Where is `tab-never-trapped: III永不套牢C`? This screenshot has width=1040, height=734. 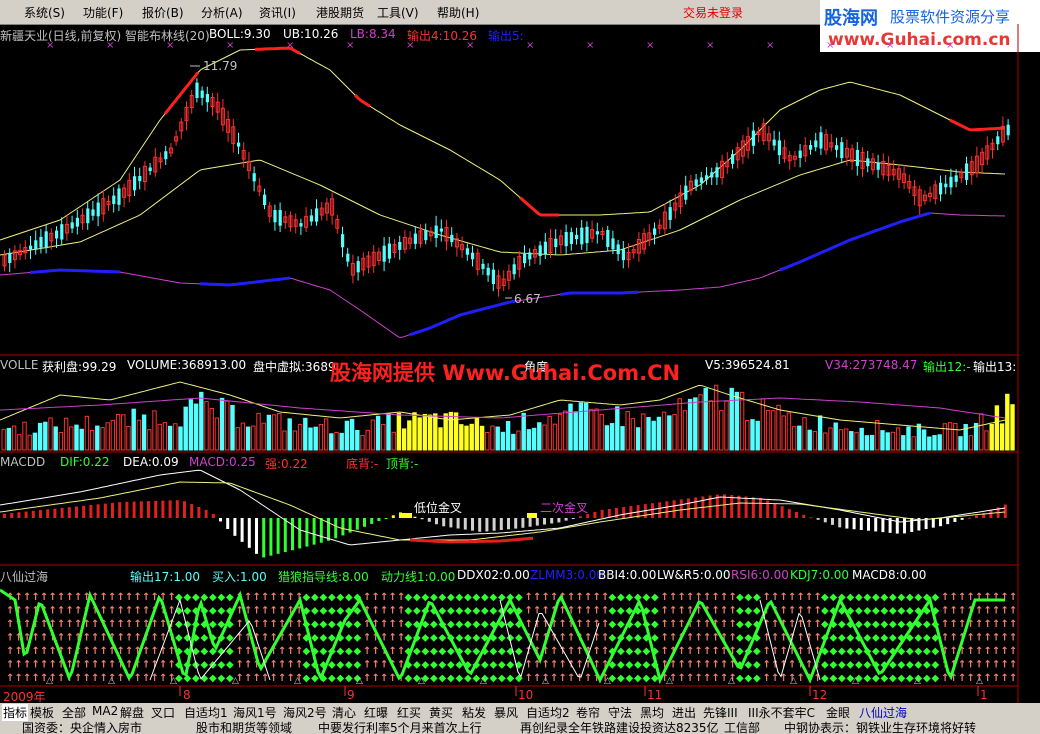
tab-never-trapped: III永不套牢C is located at coordinates (781, 712).